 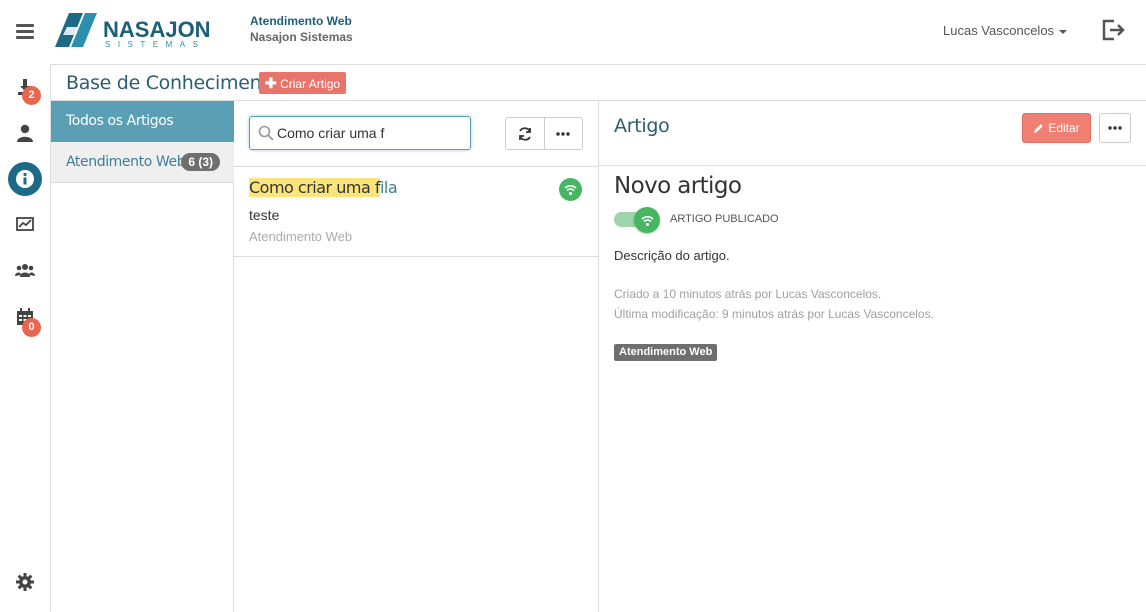 What do you see at coordinates (666, 352) in the screenshot?
I see `category-tag: Atendimento Web` at bounding box center [666, 352].